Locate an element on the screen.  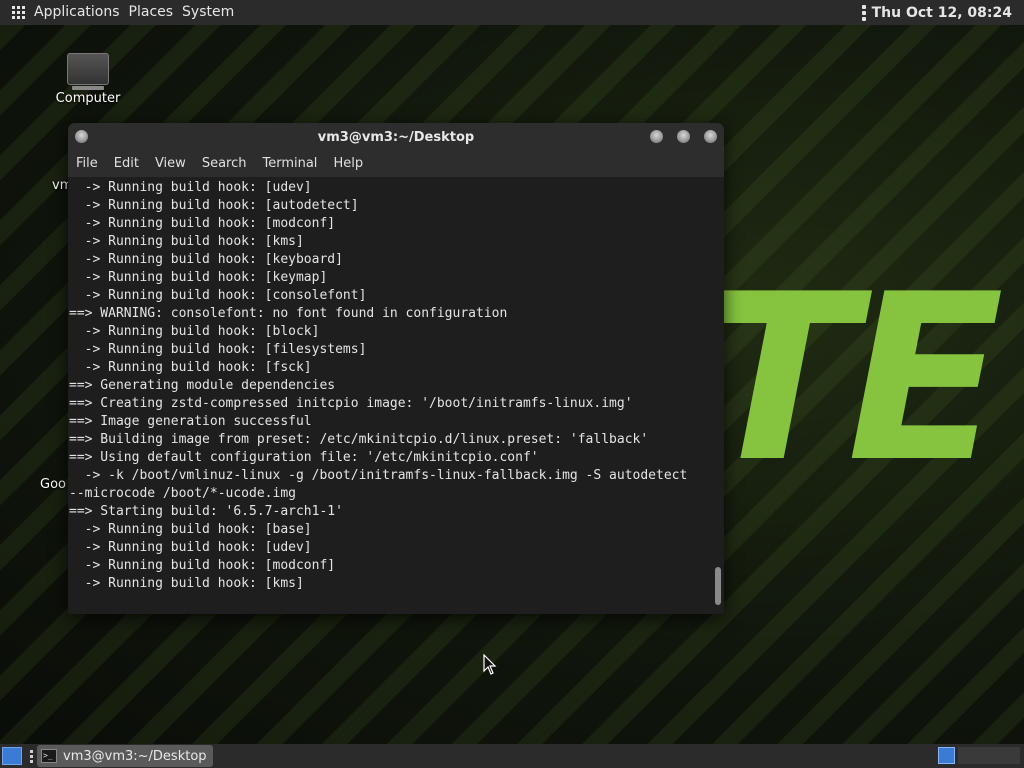
taskbar-window-terminal: >_ vm3@vm3:~/Desktop is located at coordinates (125, 756).